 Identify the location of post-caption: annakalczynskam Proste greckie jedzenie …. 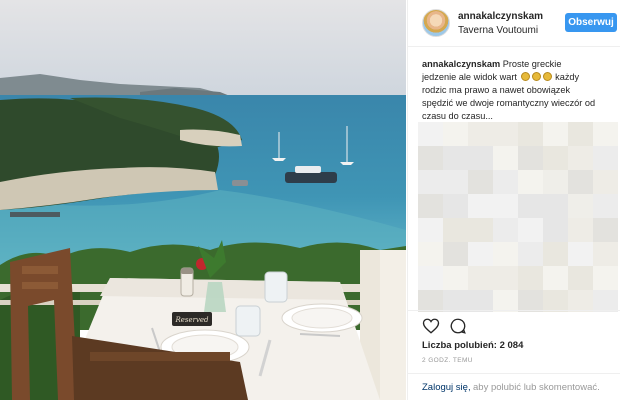
(518, 90).